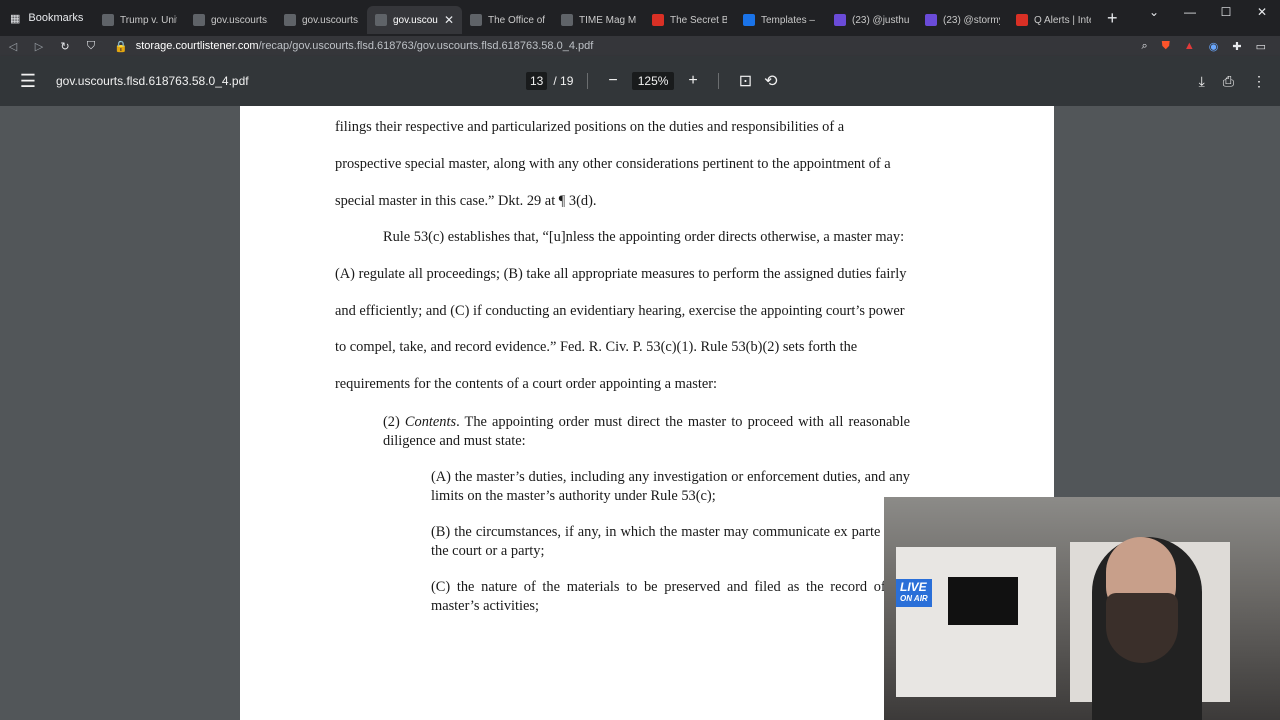 This screenshot has height=720, width=1280. I want to click on forward-icon: ▷, so click(39, 46).